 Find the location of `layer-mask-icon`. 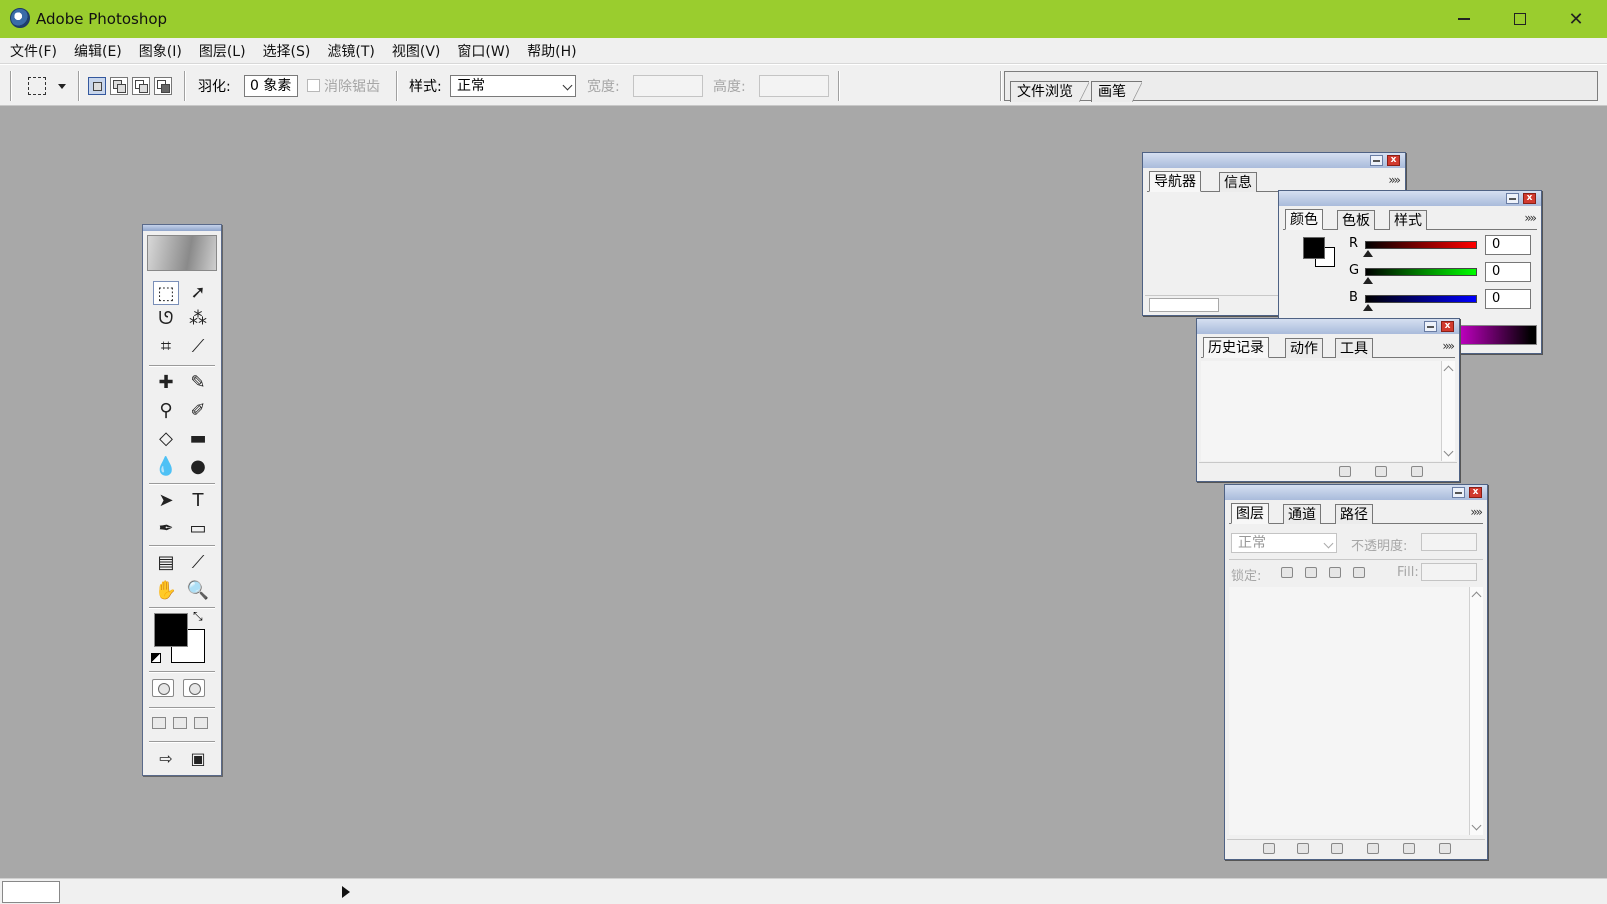

layer-mask-icon is located at coordinates (1303, 848).